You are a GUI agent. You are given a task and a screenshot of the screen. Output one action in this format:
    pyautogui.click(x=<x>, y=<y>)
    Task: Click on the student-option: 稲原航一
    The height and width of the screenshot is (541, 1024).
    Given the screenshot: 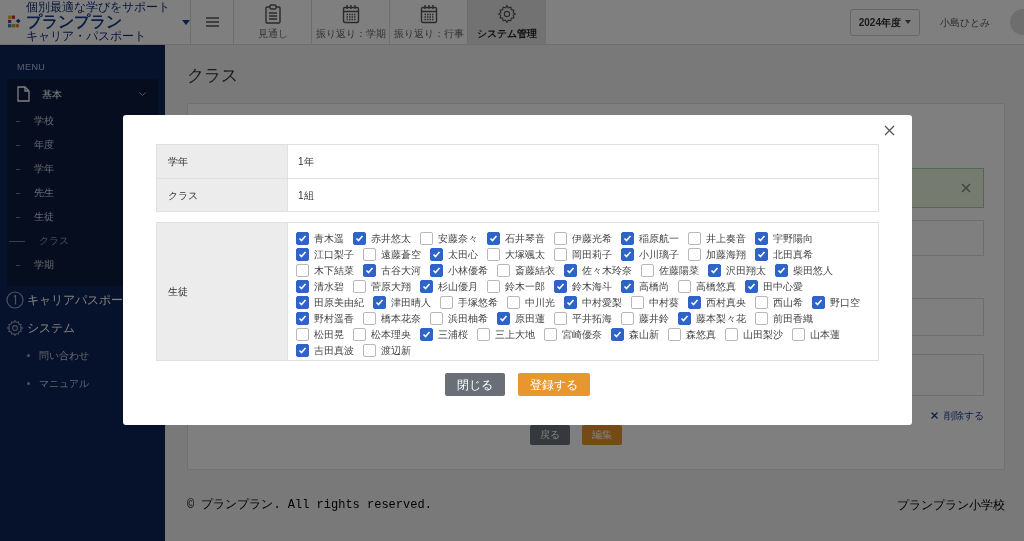 What is the action you would take?
    pyautogui.click(x=650, y=238)
    